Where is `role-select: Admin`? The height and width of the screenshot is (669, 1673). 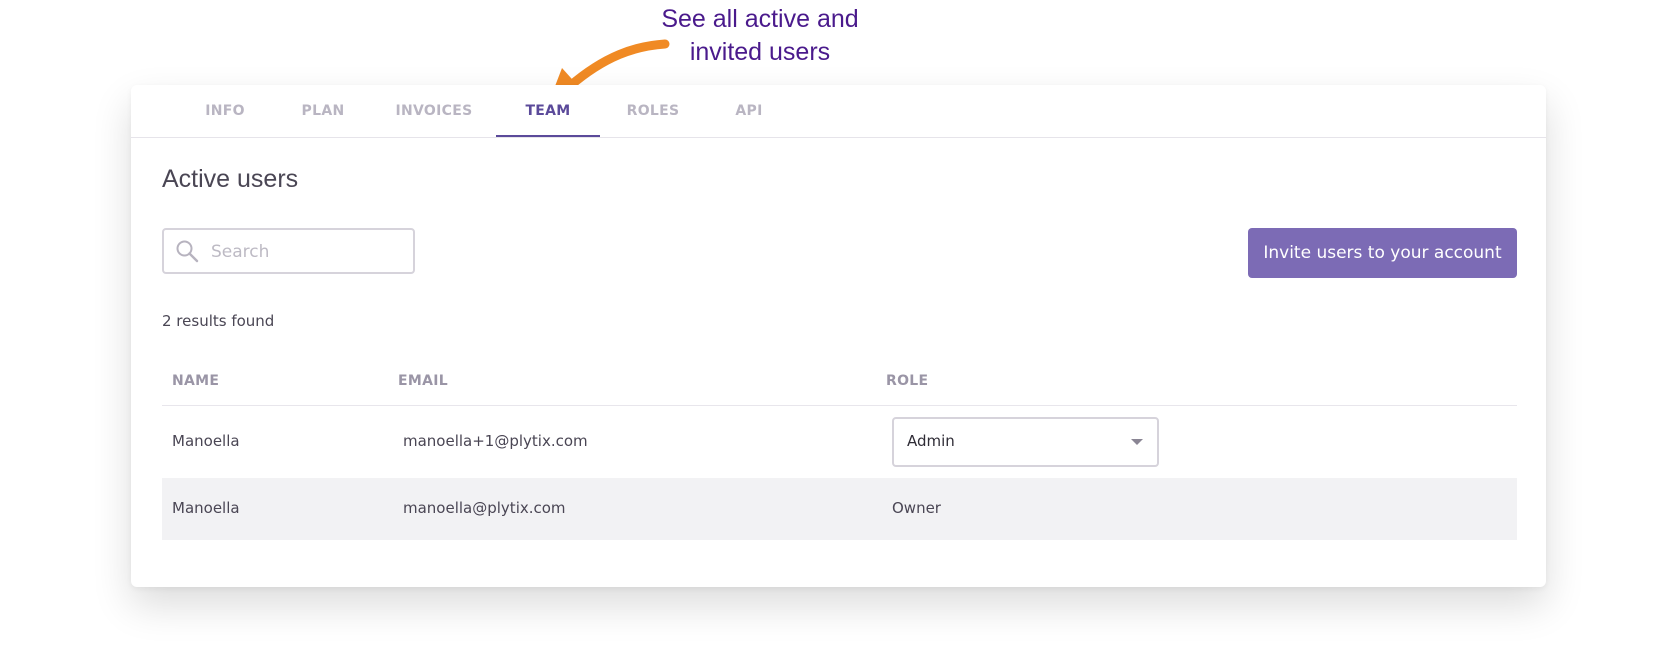
role-select: Admin is located at coordinates (1025, 442).